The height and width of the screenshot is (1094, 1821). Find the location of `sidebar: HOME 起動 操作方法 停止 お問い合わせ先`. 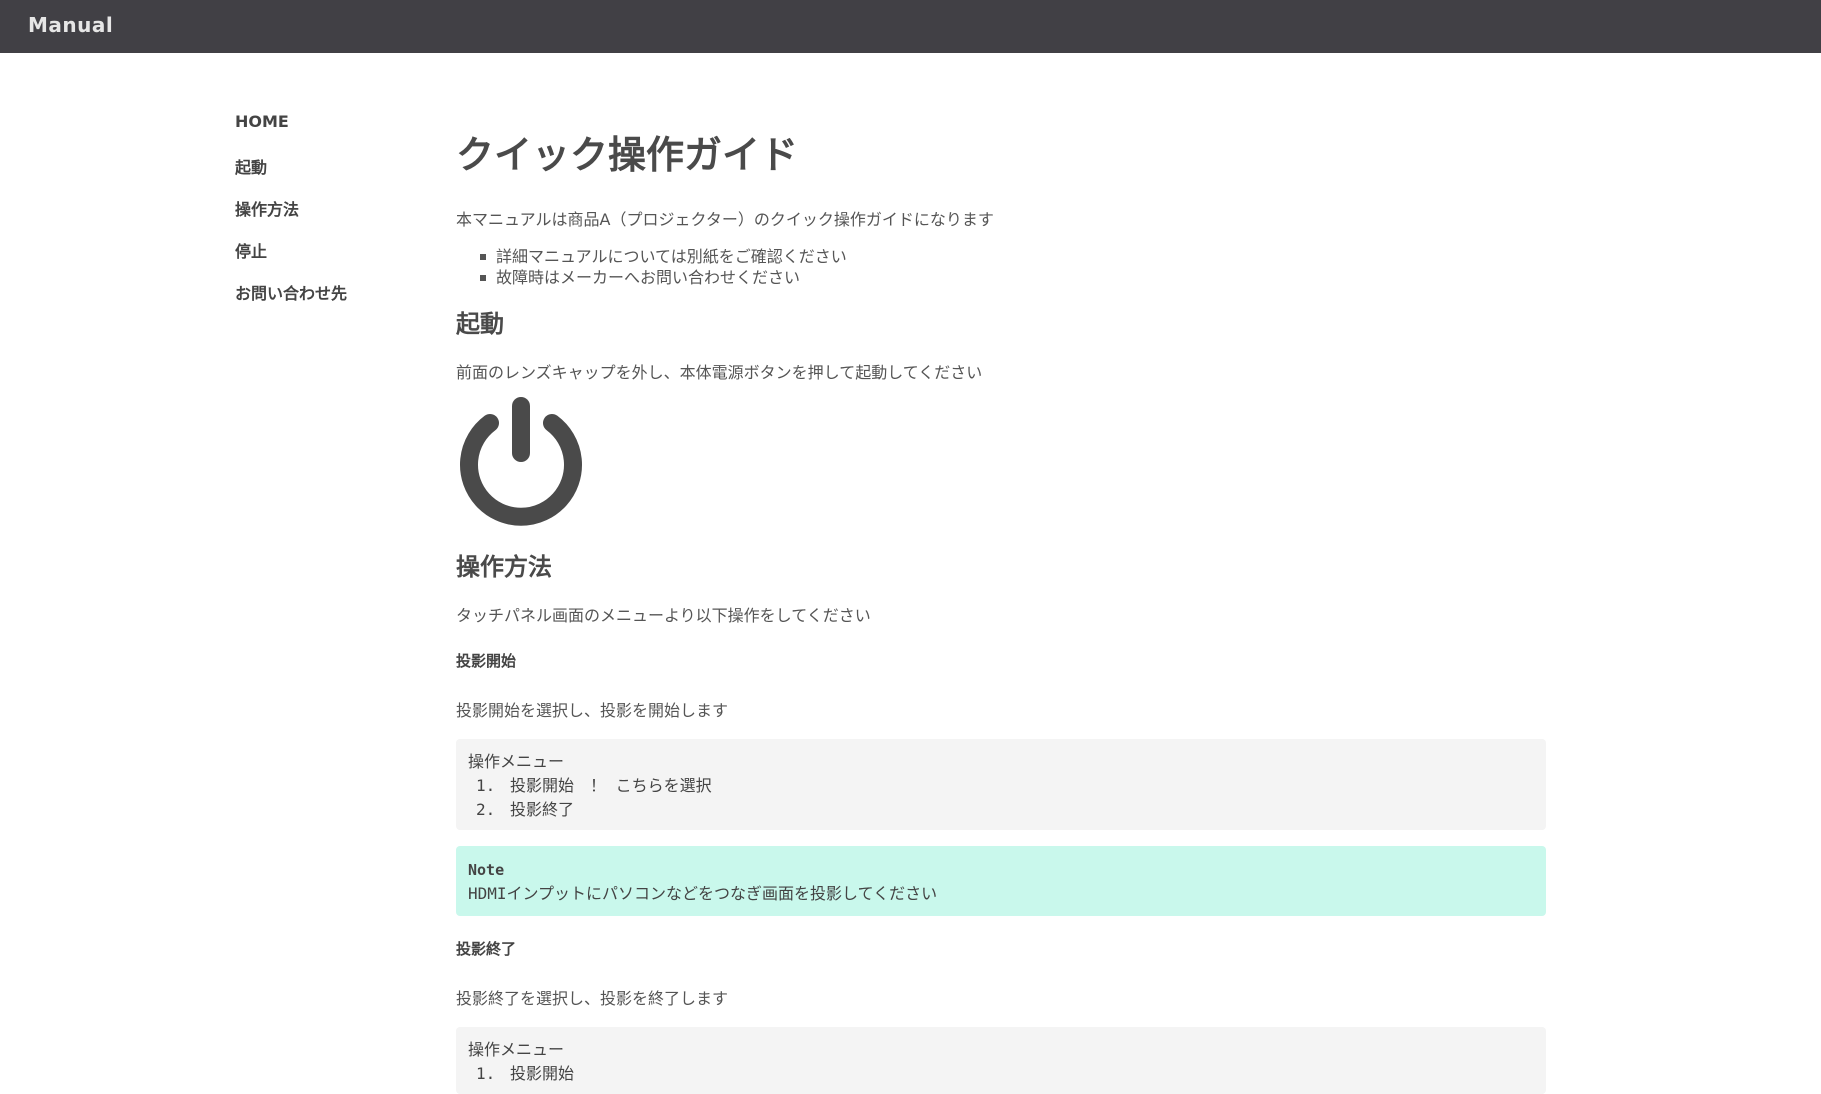

sidebar: HOME 起動 操作方法 停止 お問い合わせ先 is located at coordinates (335, 217).